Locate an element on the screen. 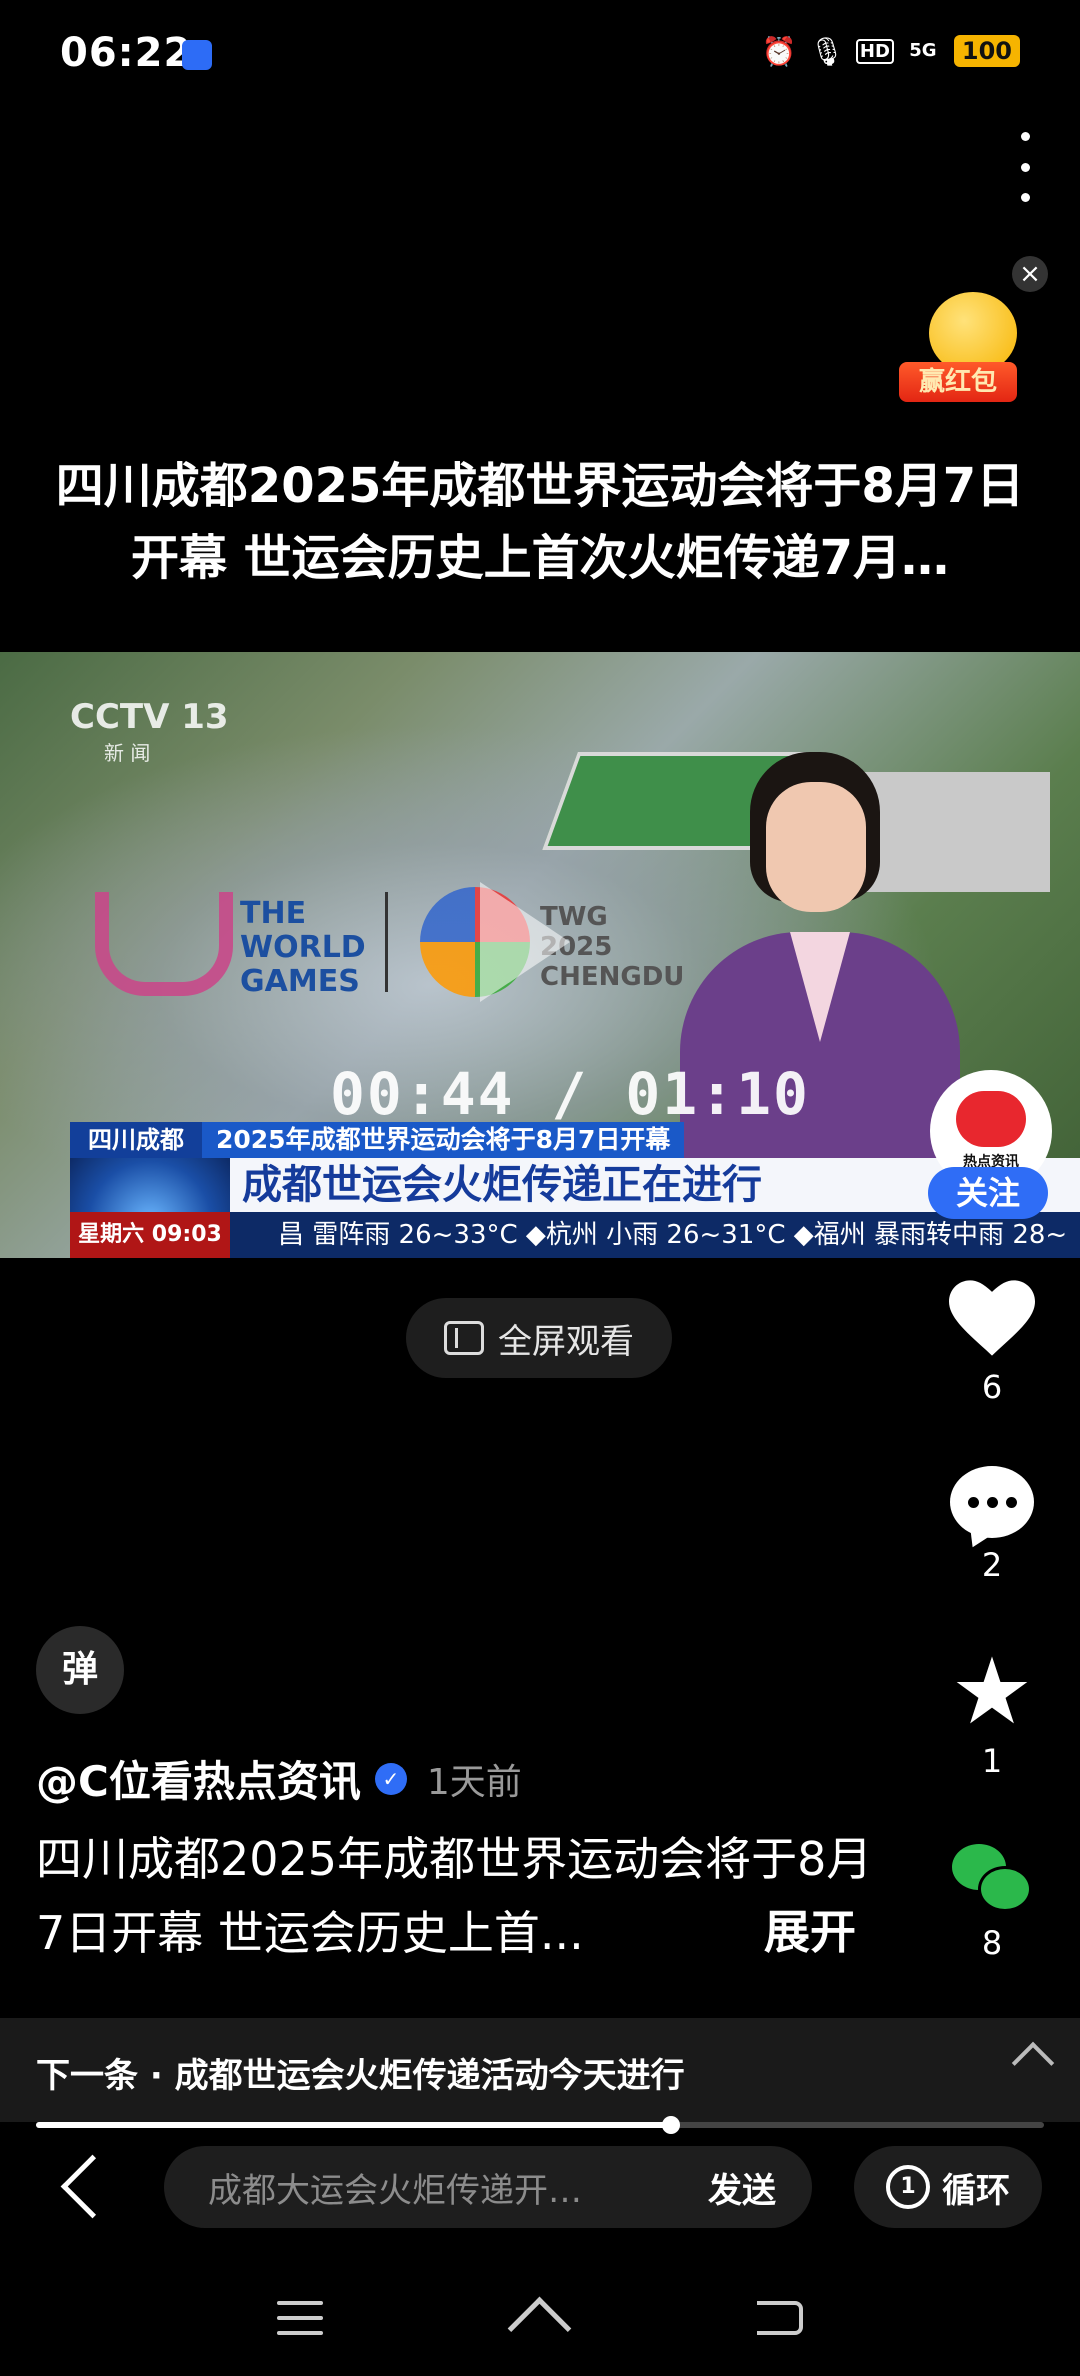 The height and width of the screenshot is (2376, 1080). cctv-logo: CCTV 13 新 闻 is located at coordinates (149, 731).